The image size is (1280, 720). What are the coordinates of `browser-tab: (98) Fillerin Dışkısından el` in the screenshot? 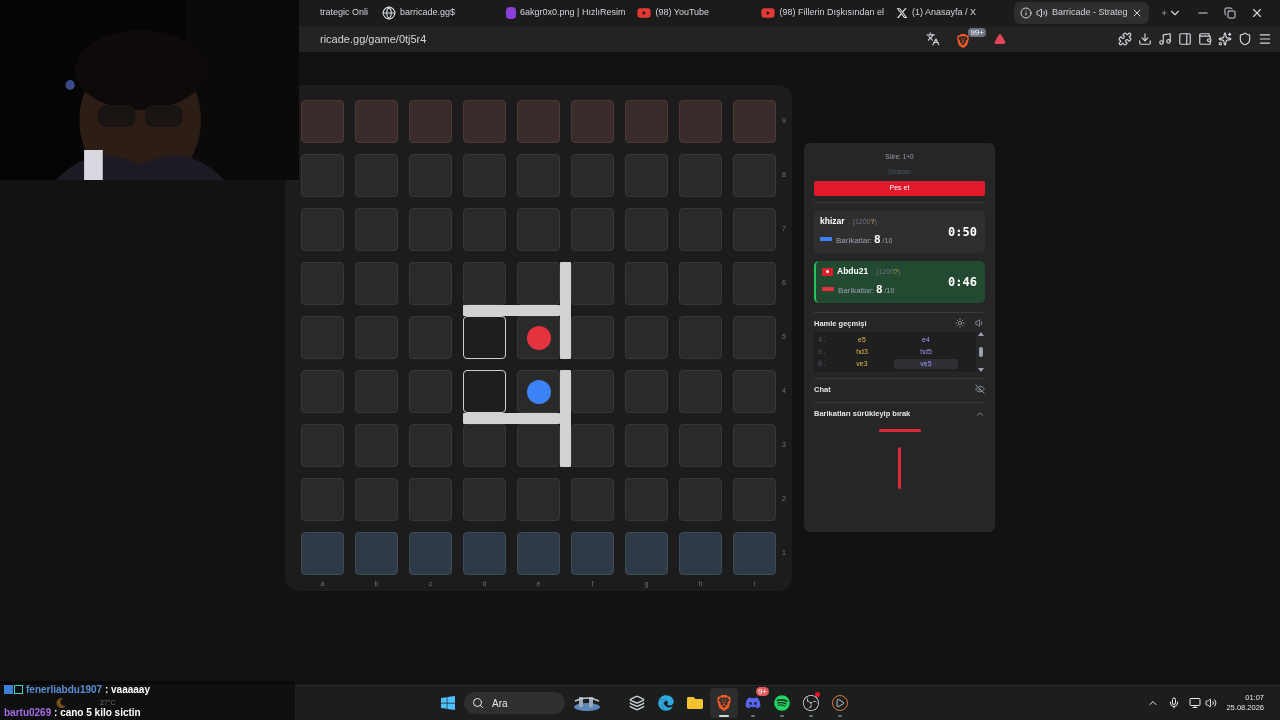 It's located at (822, 13).